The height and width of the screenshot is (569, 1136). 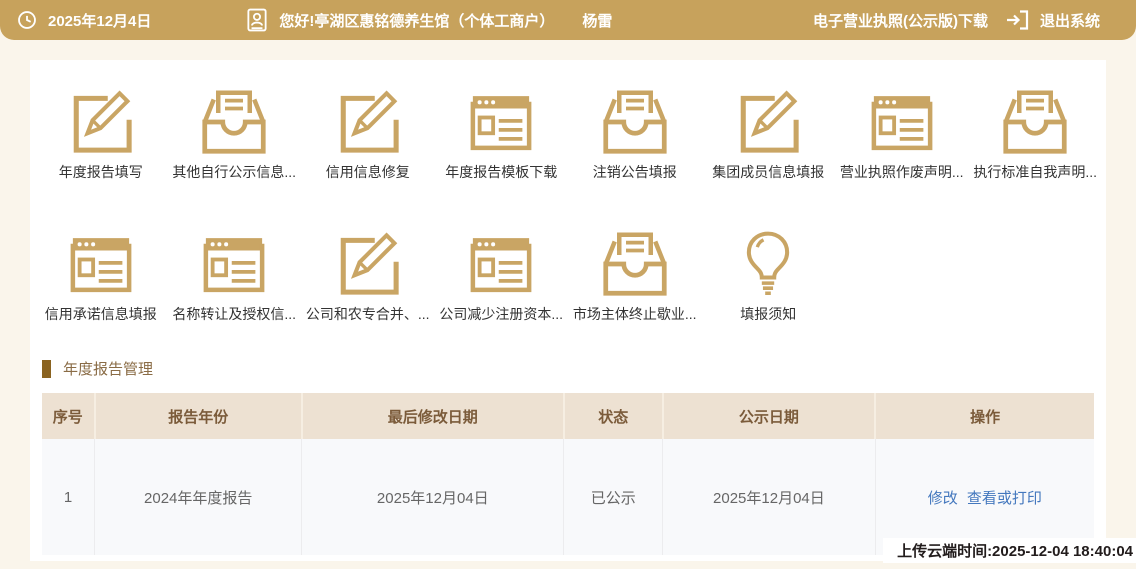 I want to click on menu-item-label: 填报须知, so click(x=768, y=314).